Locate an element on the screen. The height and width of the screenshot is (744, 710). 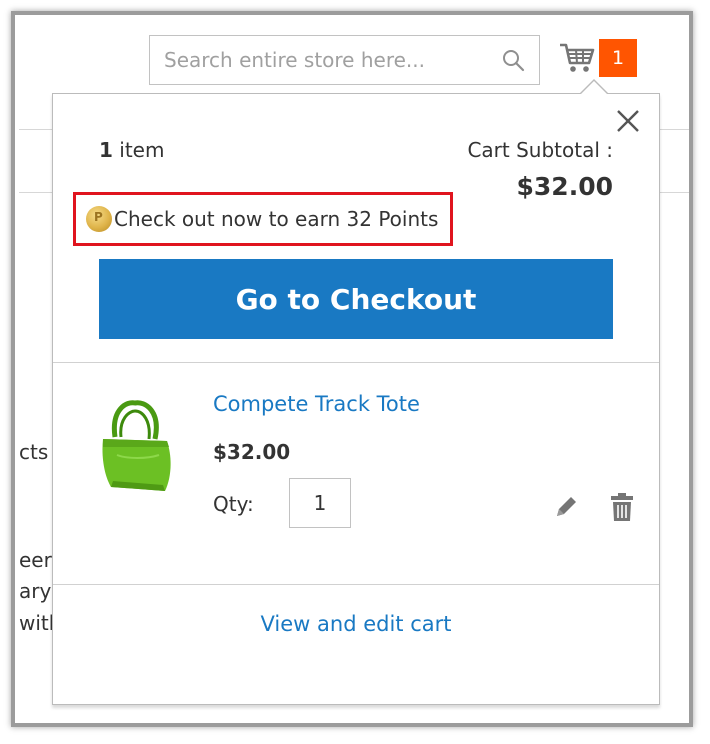
close-icon is located at coordinates (628, 121).